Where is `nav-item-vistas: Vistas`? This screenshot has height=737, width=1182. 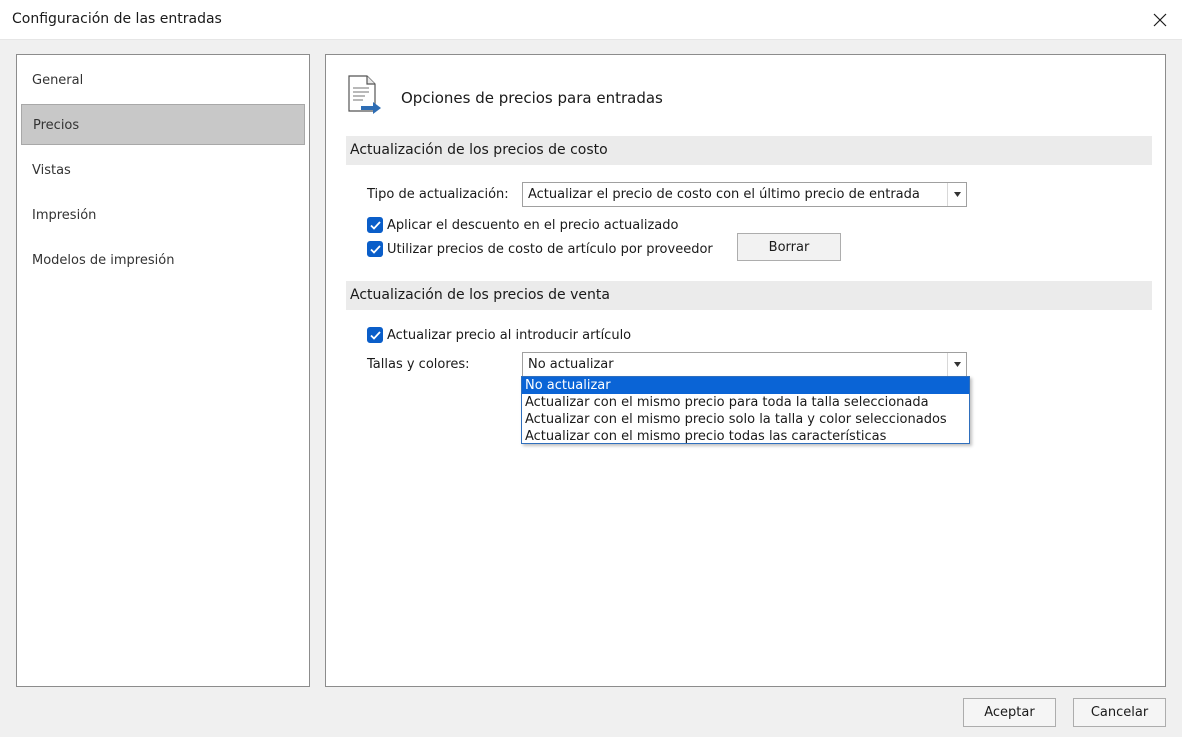 nav-item-vistas: Vistas is located at coordinates (163, 170).